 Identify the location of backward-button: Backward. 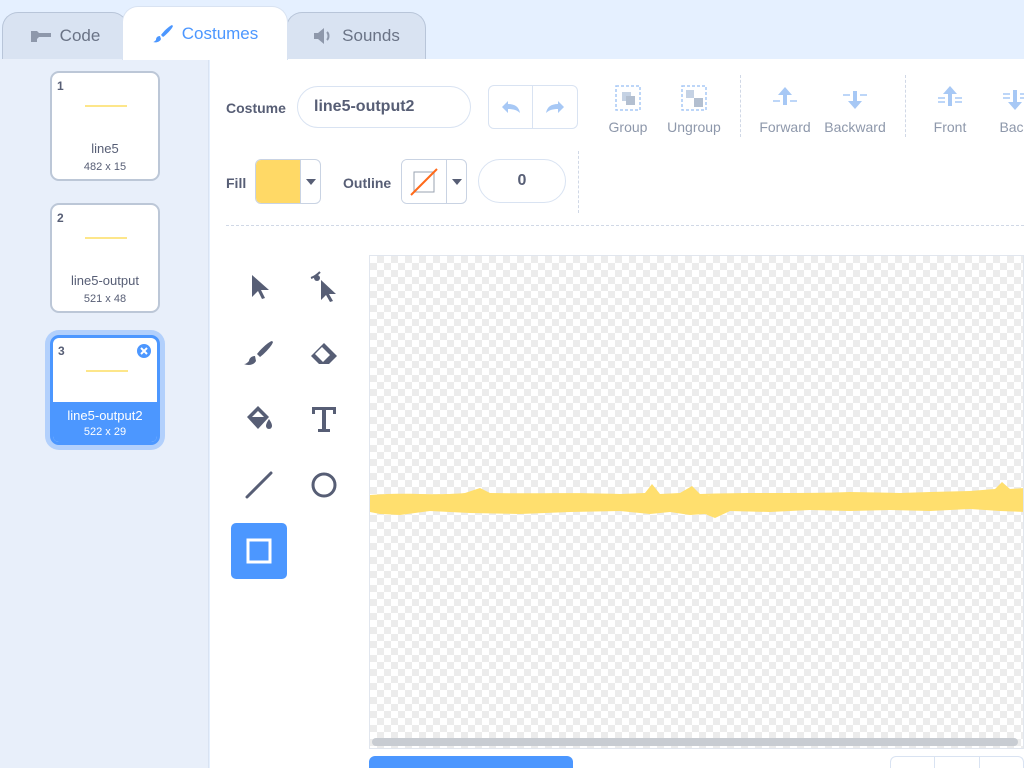
(855, 109).